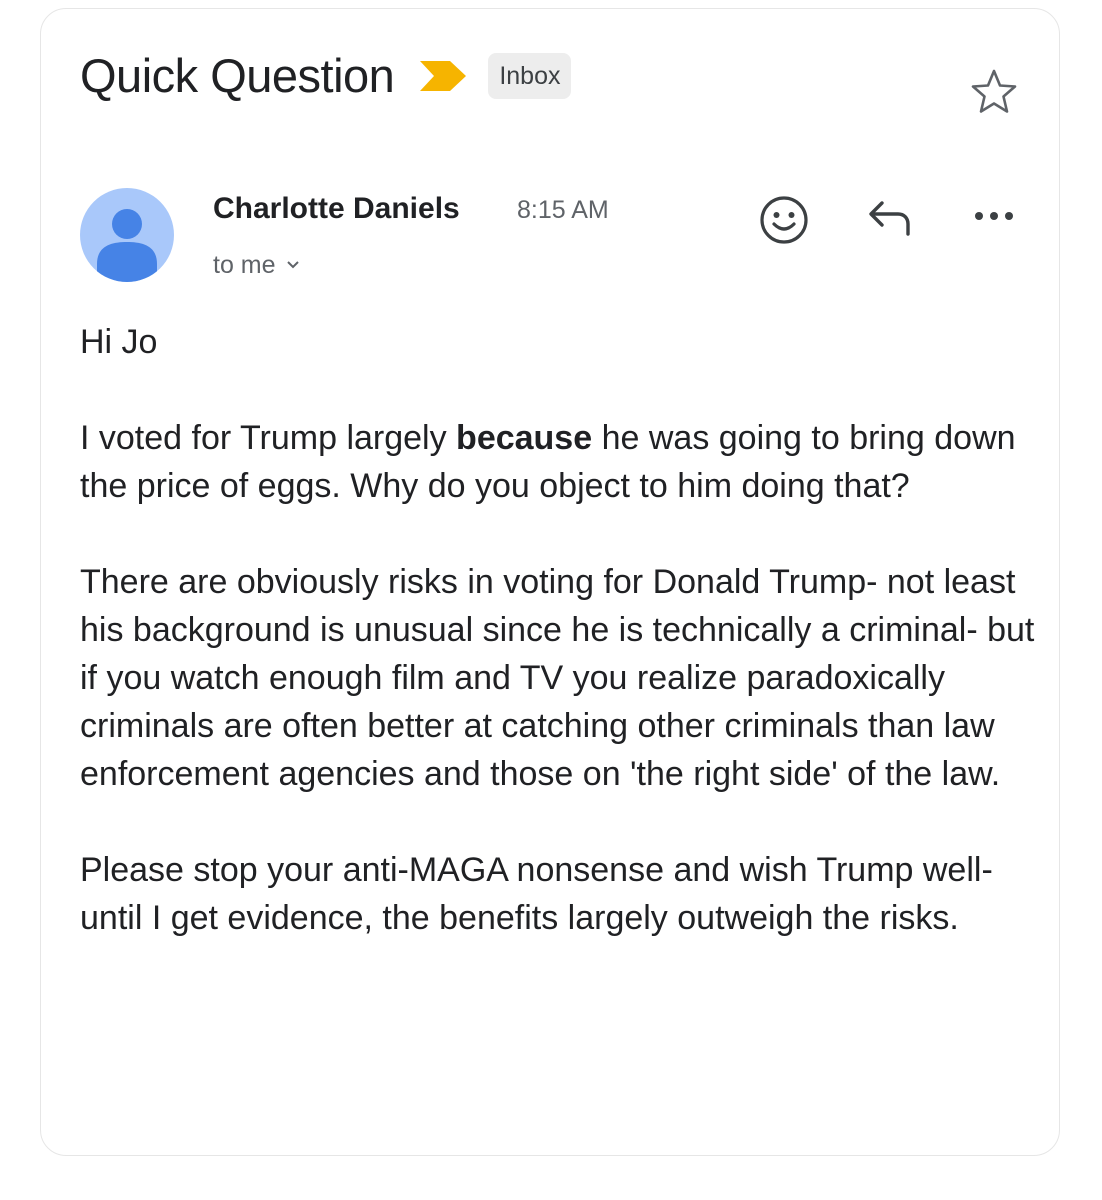 The height and width of the screenshot is (1200, 1102). I want to click on sent-time: 8:15 AM, so click(563, 210).